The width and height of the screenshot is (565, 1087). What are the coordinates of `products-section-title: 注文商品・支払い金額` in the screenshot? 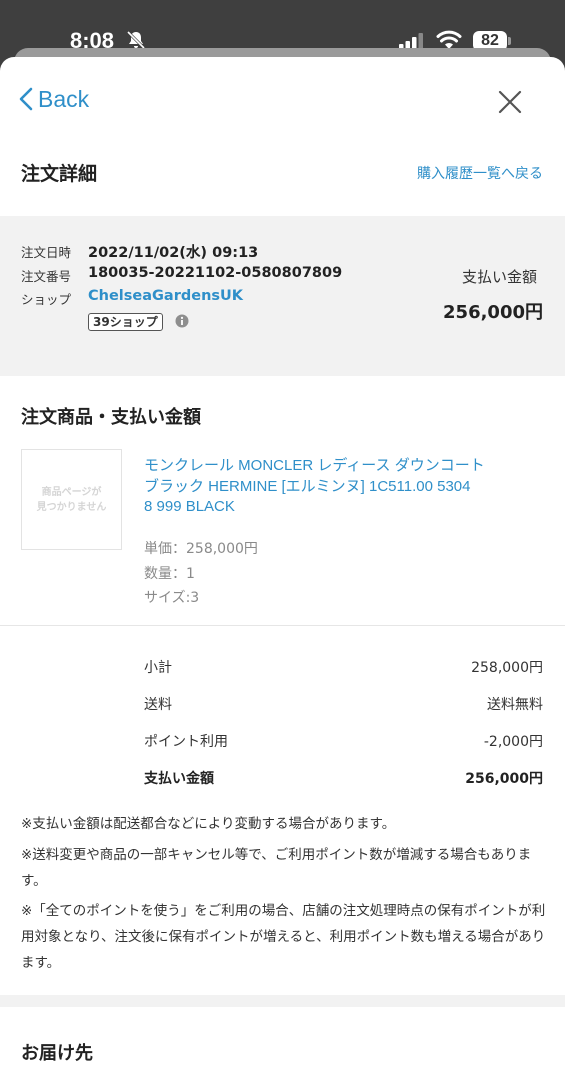 It's located at (111, 417).